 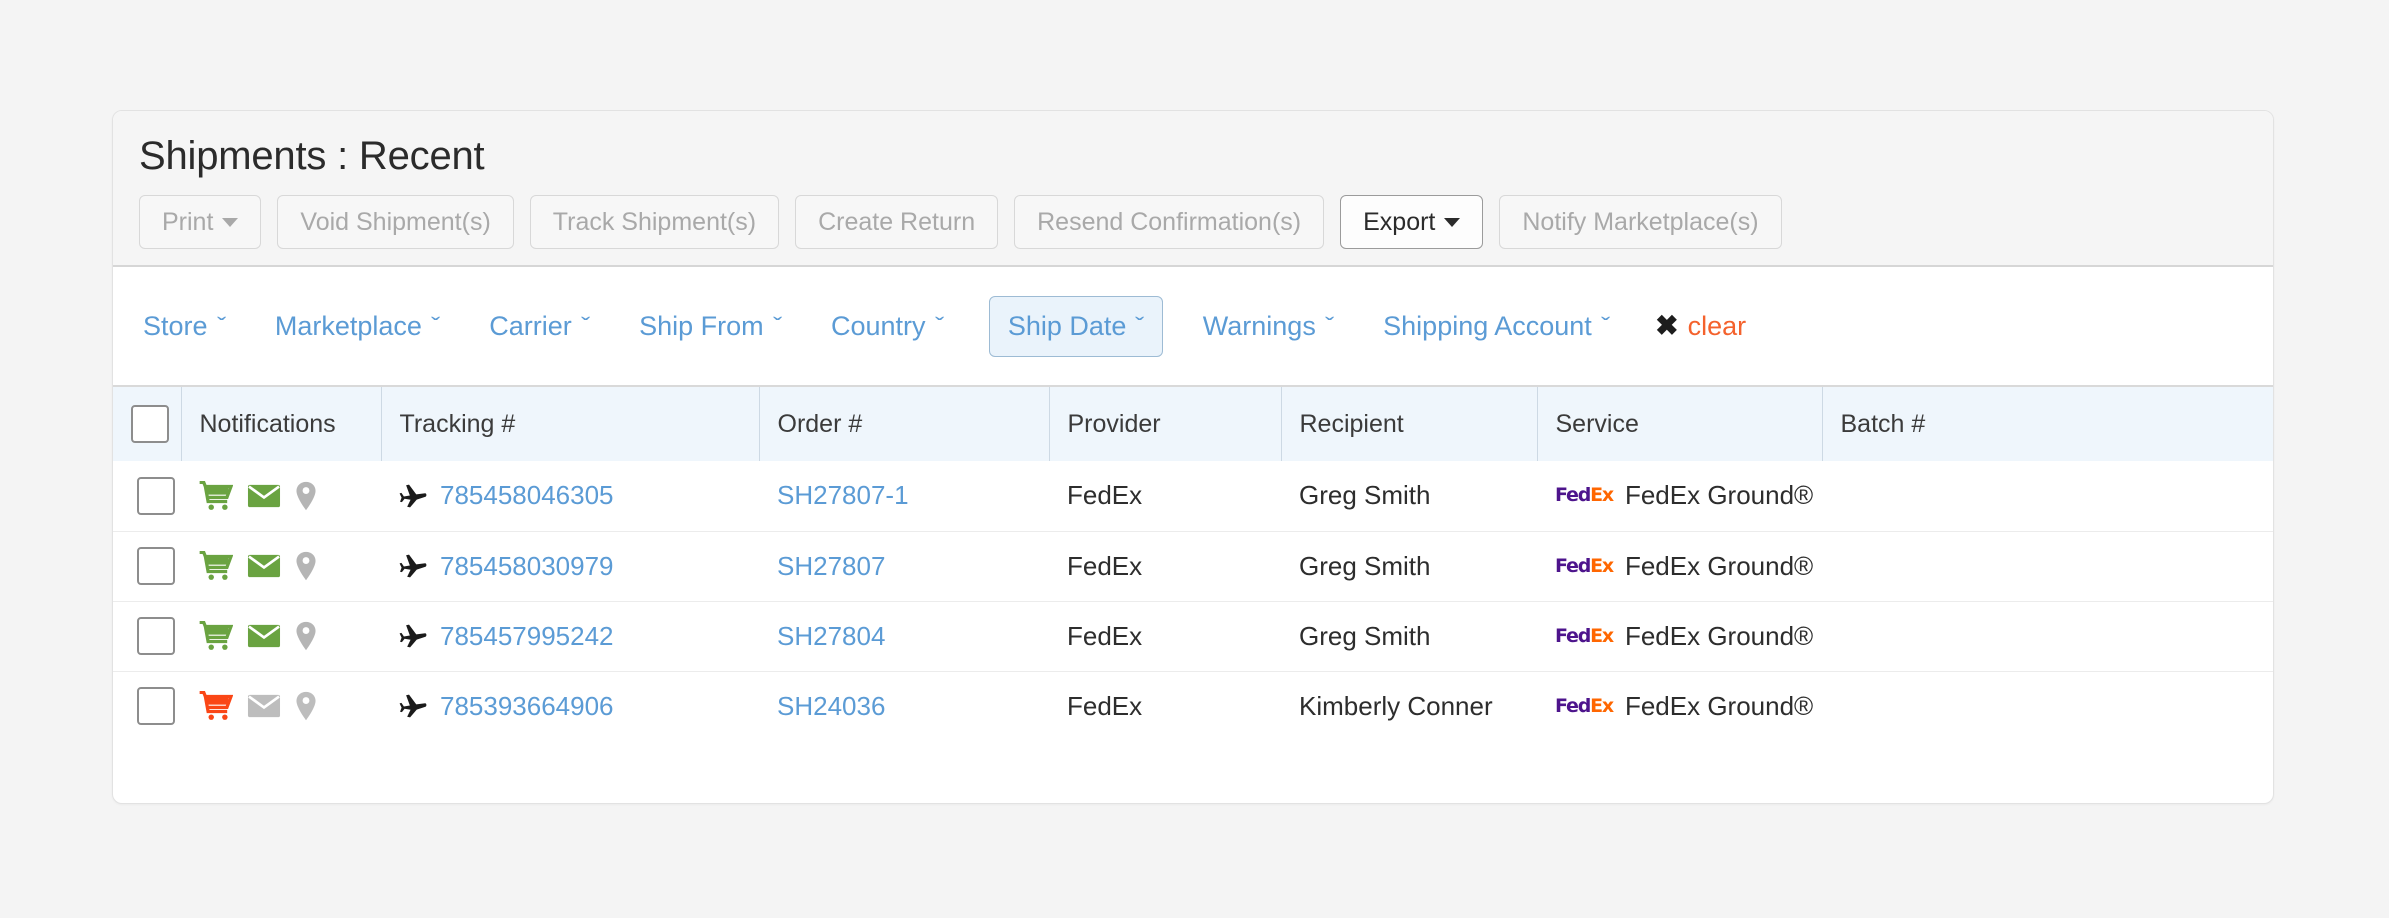 What do you see at coordinates (1169, 222) in the screenshot?
I see `toolbar-button-resend-confirmation-s: Resend Confirmation(s)` at bounding box center [1169, 222].